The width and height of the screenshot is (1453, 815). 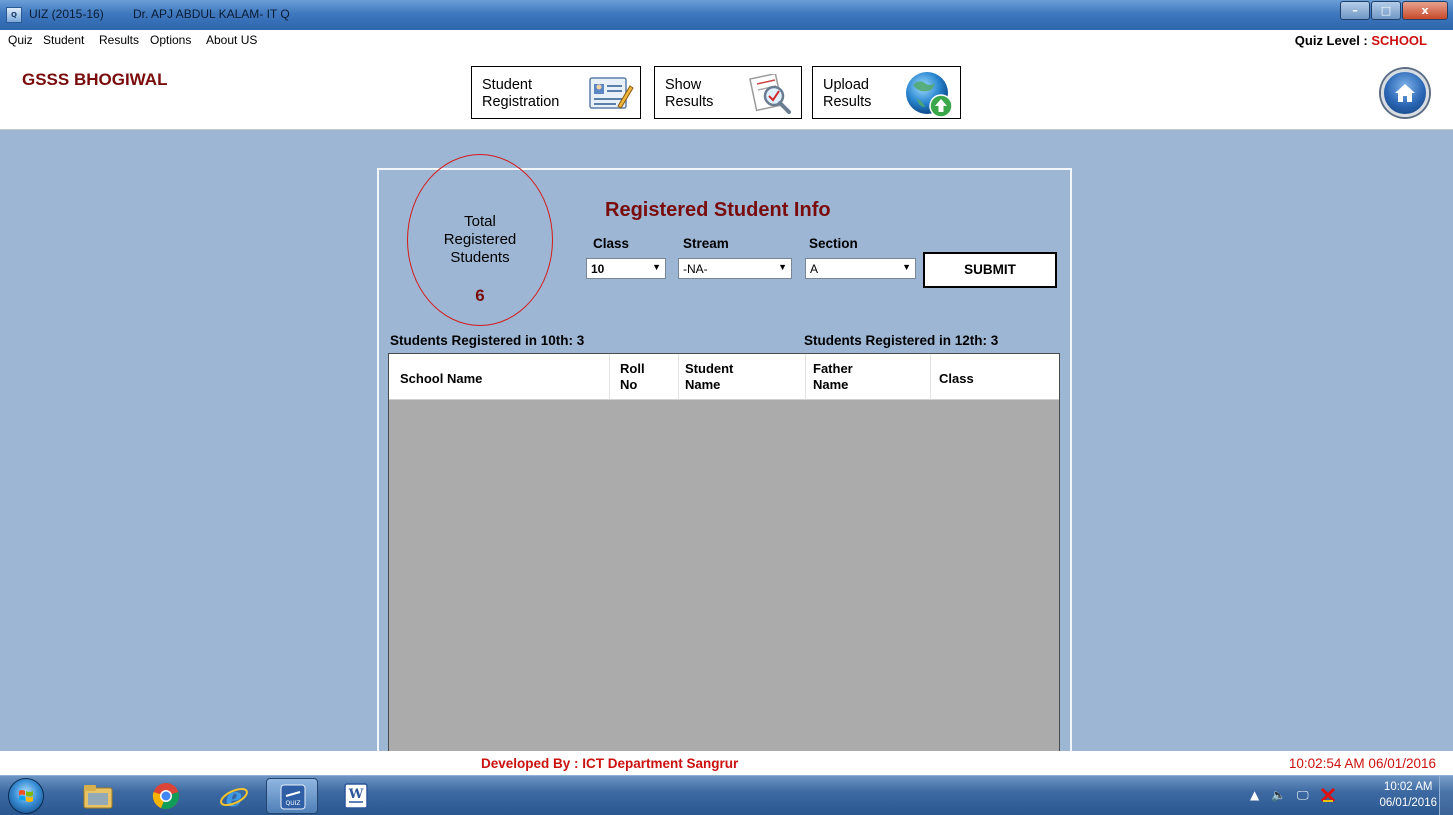 I want to click on count-10th: Students Registered in 10th: 3, so click(x=487, y=340).